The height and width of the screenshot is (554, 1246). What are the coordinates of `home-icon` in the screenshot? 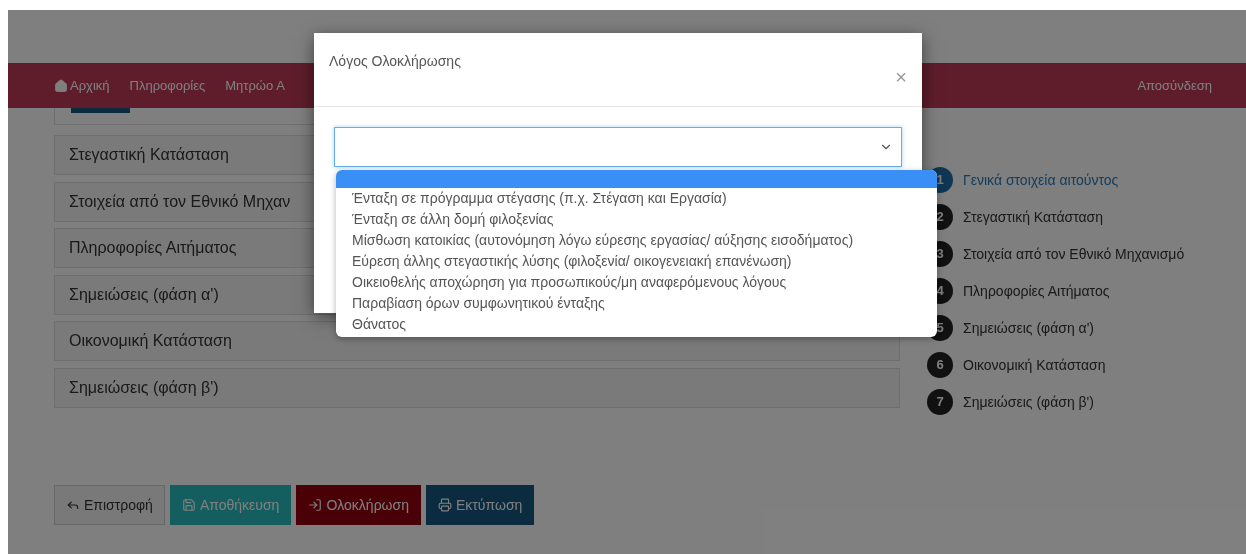 It's located at (61, 85).